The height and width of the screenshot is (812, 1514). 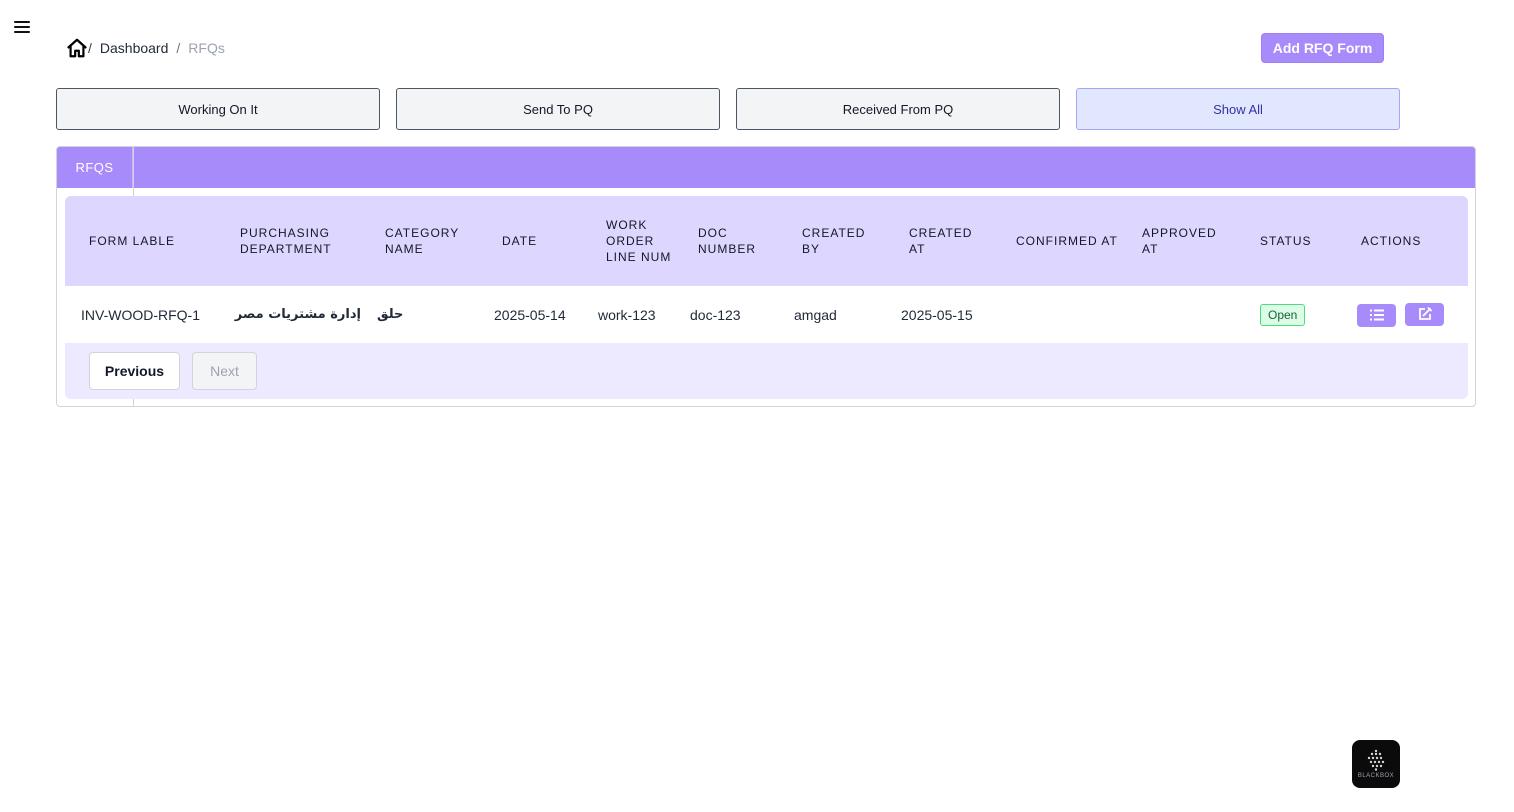 I want to click on filter-received-from-pq-button: Received From PQ, so click(x=898, y=109).